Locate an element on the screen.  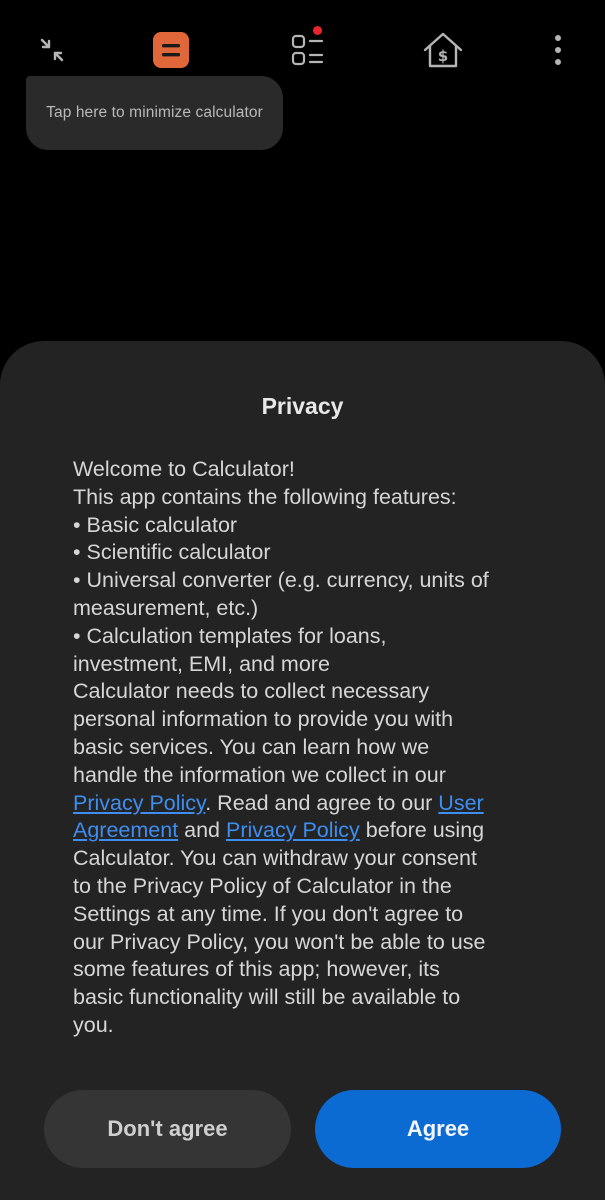
privacy-policy-link: Privacy Policy is located at coordinates (139, 803).